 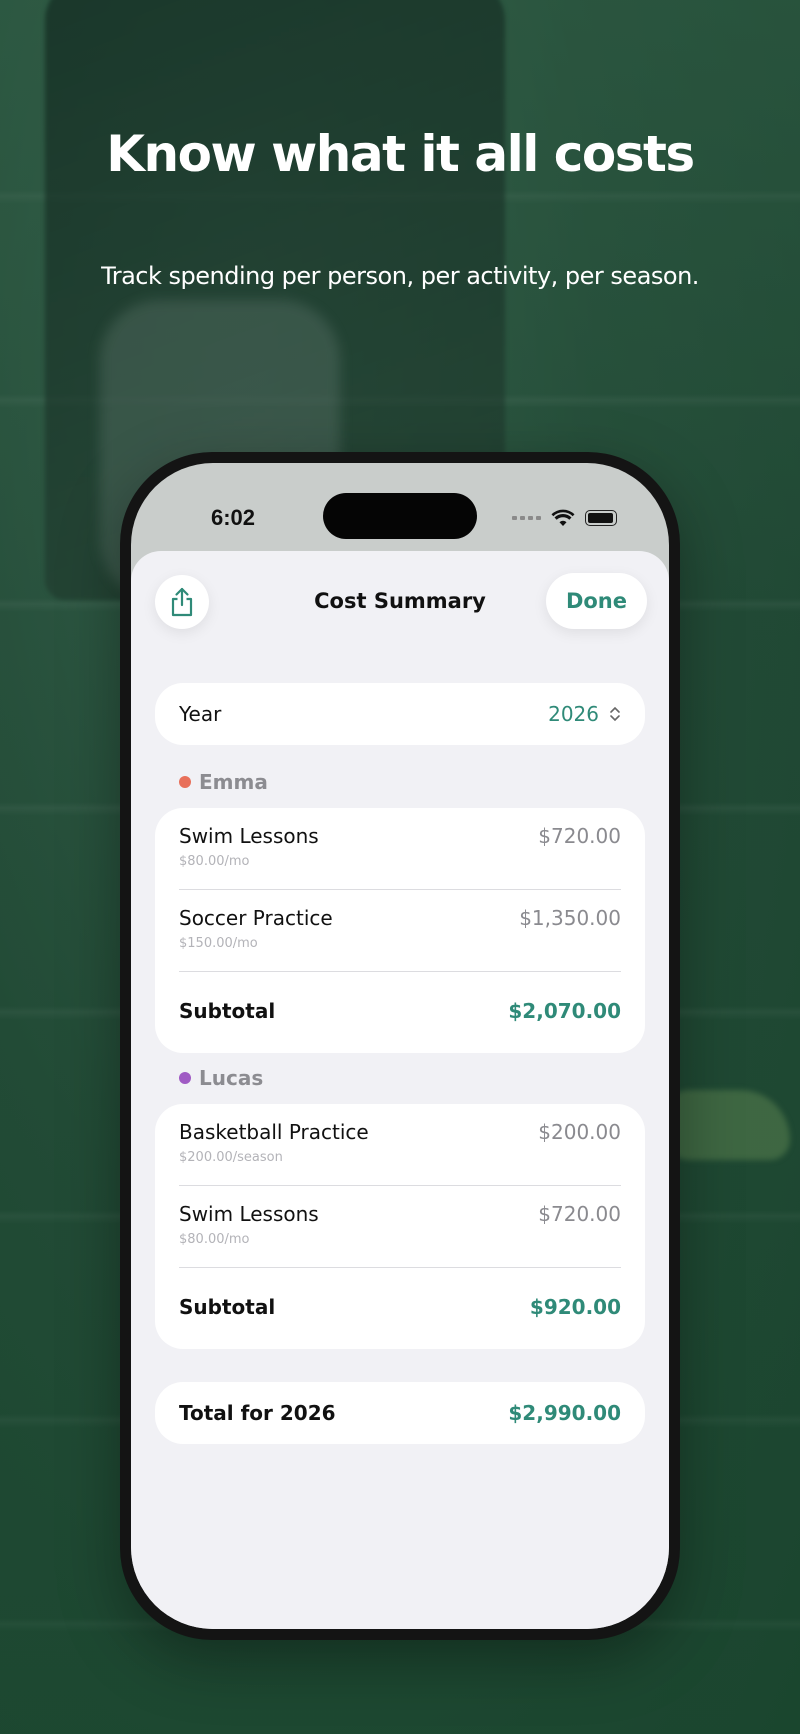 I want to click on person-name: Emma, so click(x=233, y=782).